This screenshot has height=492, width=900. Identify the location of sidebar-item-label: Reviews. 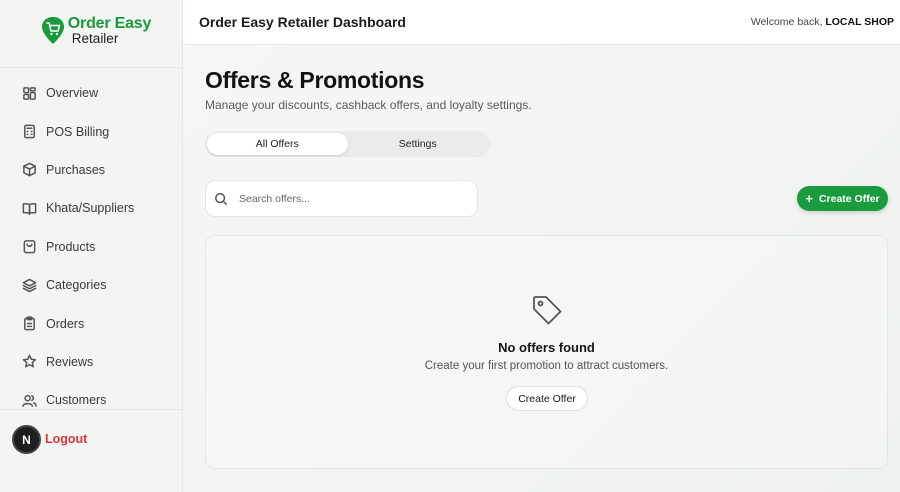
(70, 361).